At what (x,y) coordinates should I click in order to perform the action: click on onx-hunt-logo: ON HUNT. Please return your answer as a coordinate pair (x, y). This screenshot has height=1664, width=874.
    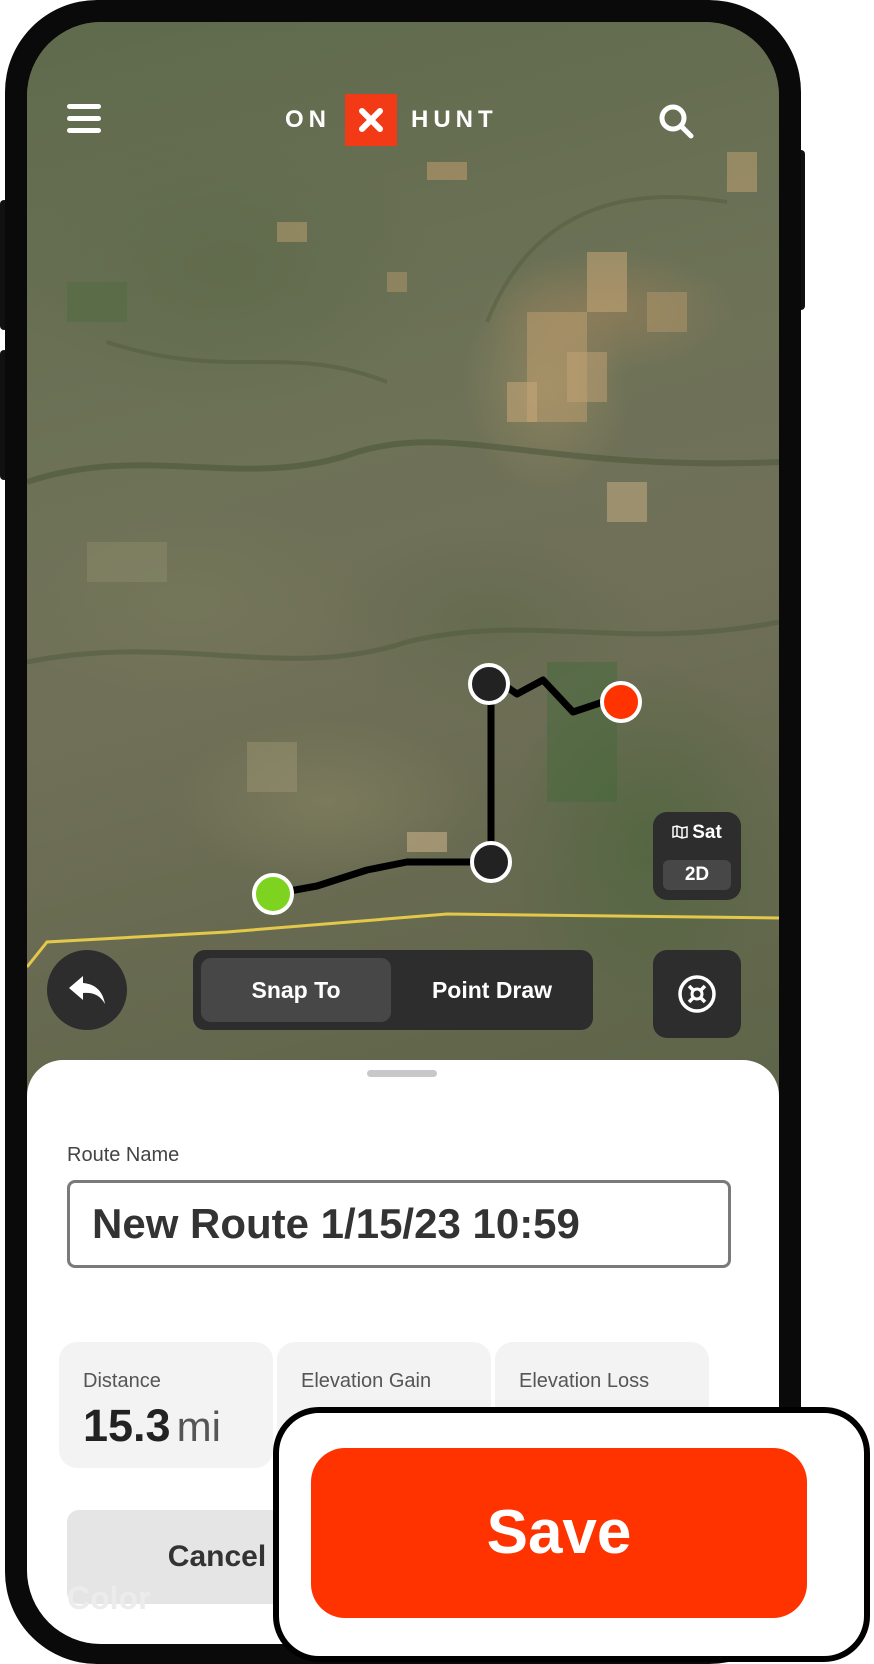
    Looking at the image, I should click on (391, 120).